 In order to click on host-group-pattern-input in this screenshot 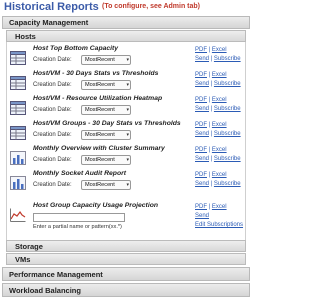, I will do `click(79, 217)`.